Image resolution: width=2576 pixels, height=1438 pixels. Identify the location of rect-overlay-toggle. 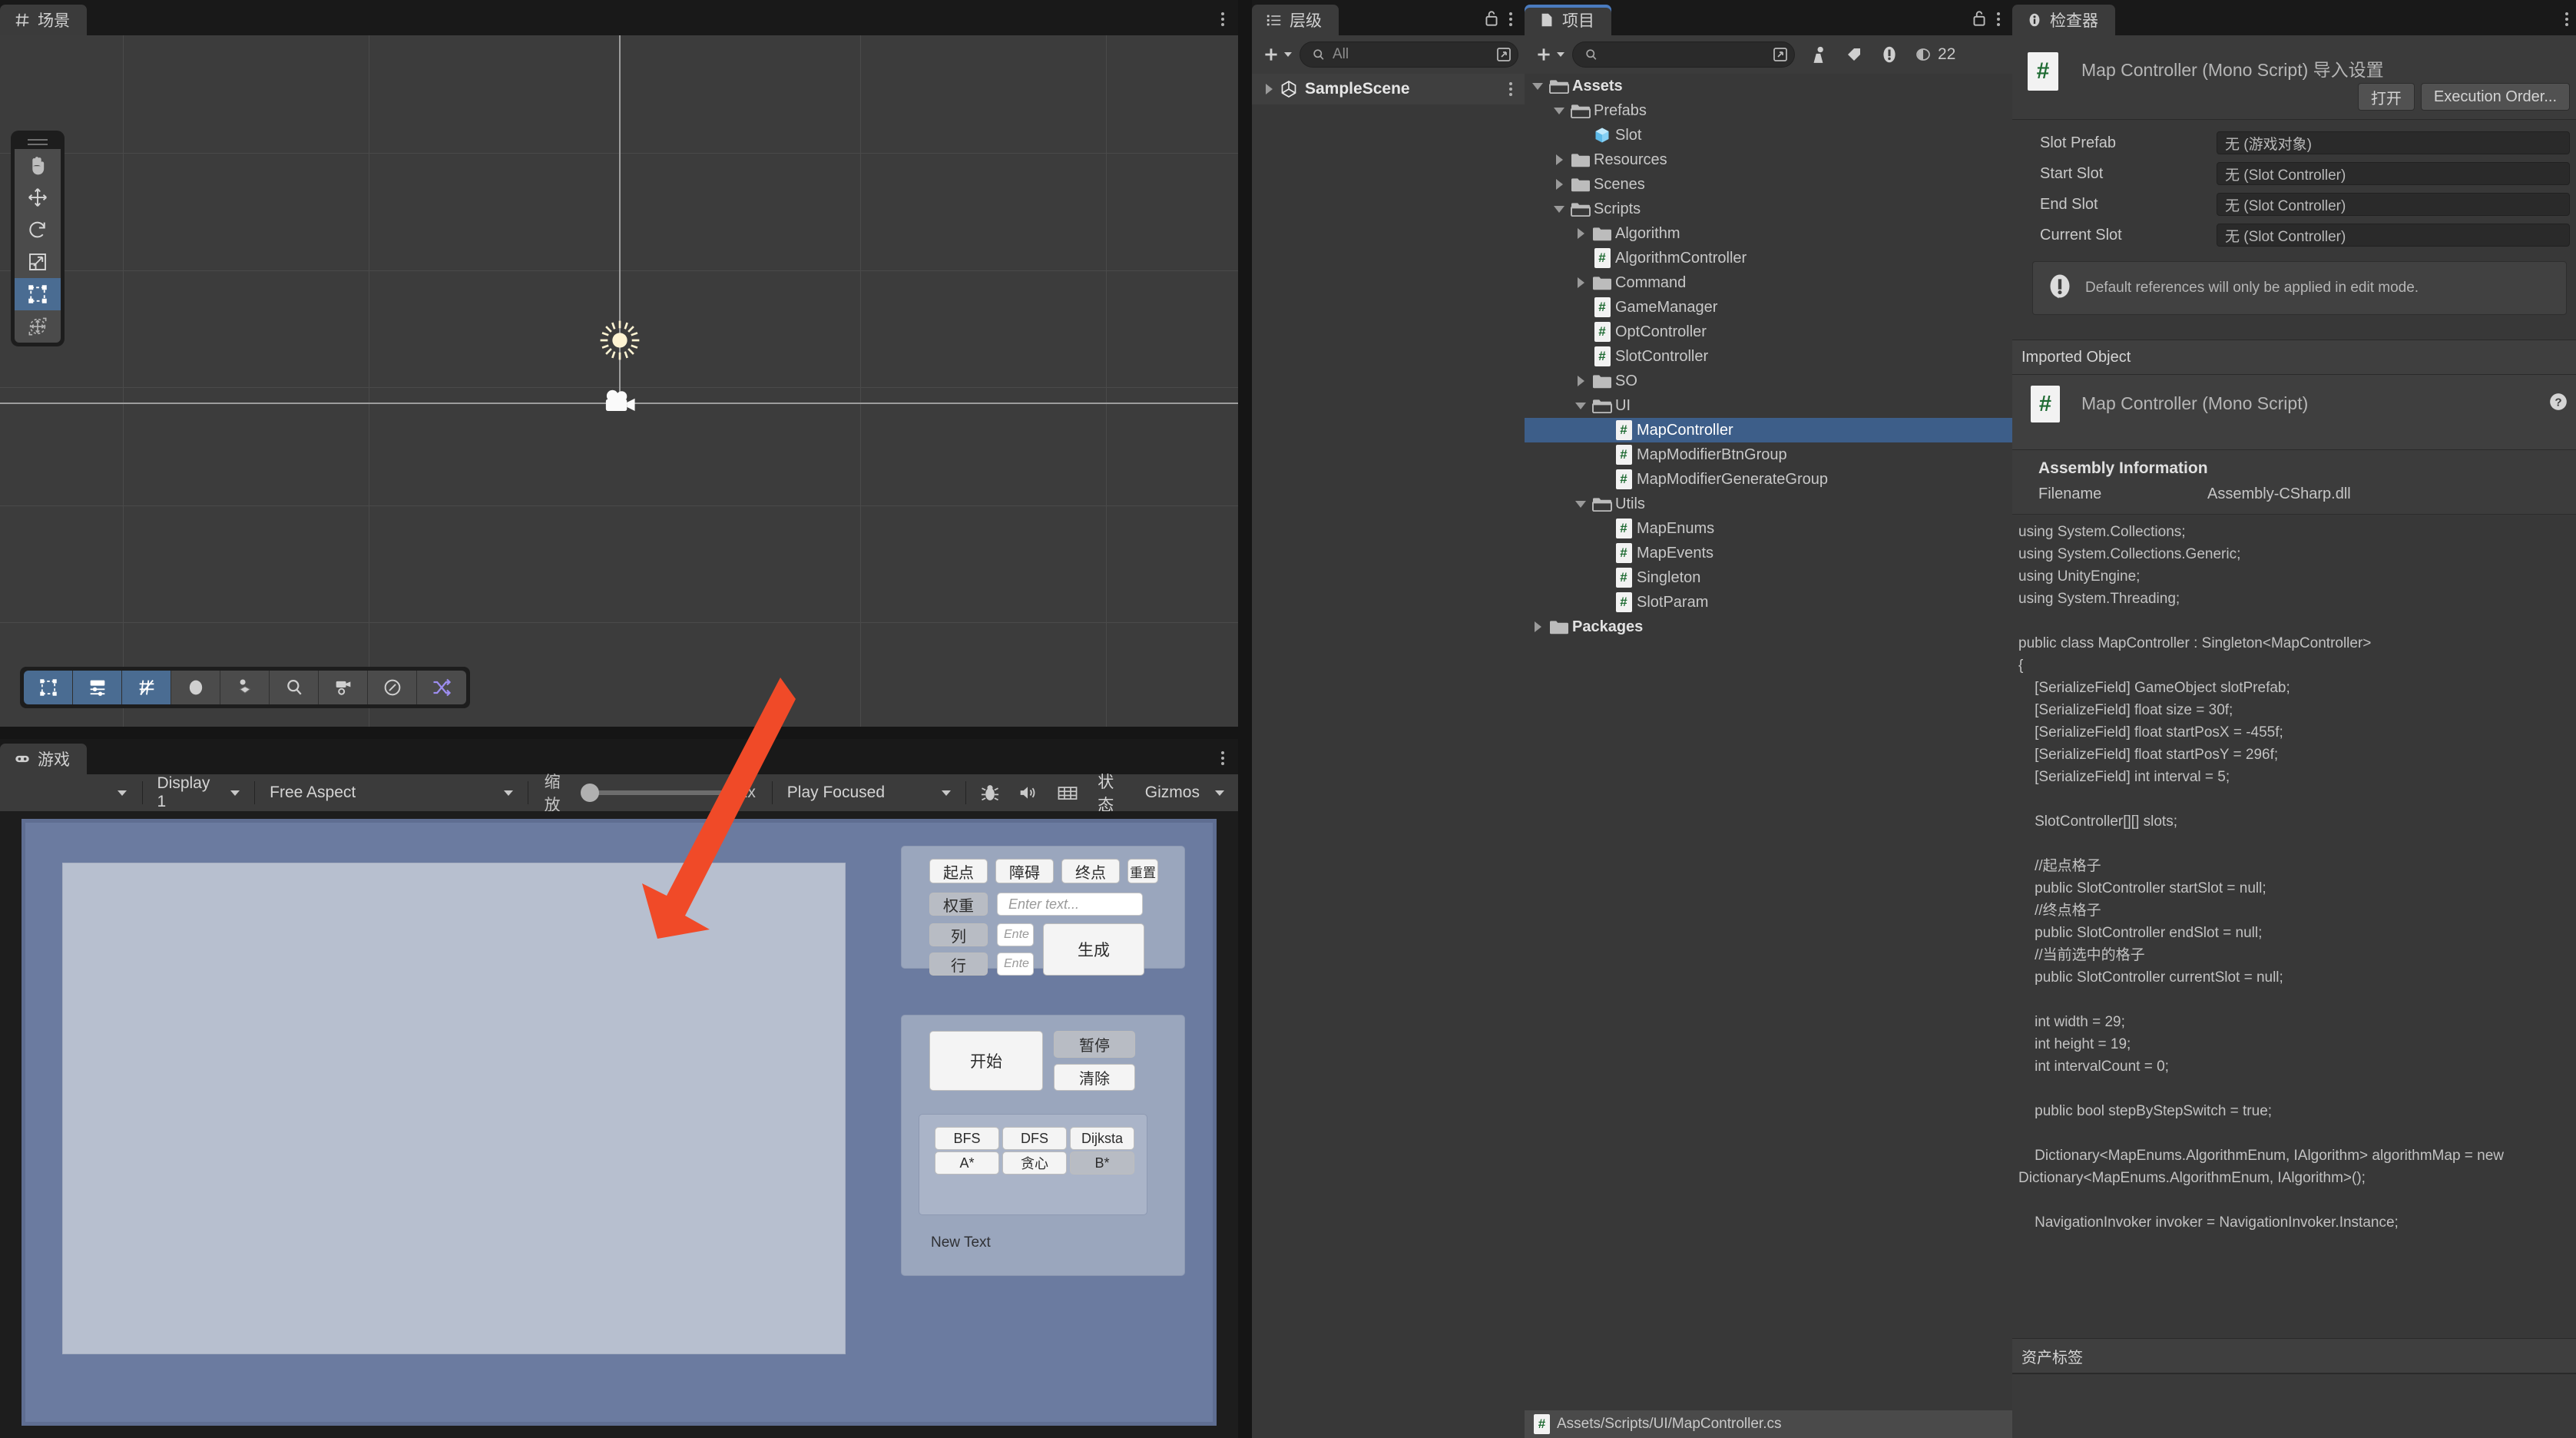
(49, 688).